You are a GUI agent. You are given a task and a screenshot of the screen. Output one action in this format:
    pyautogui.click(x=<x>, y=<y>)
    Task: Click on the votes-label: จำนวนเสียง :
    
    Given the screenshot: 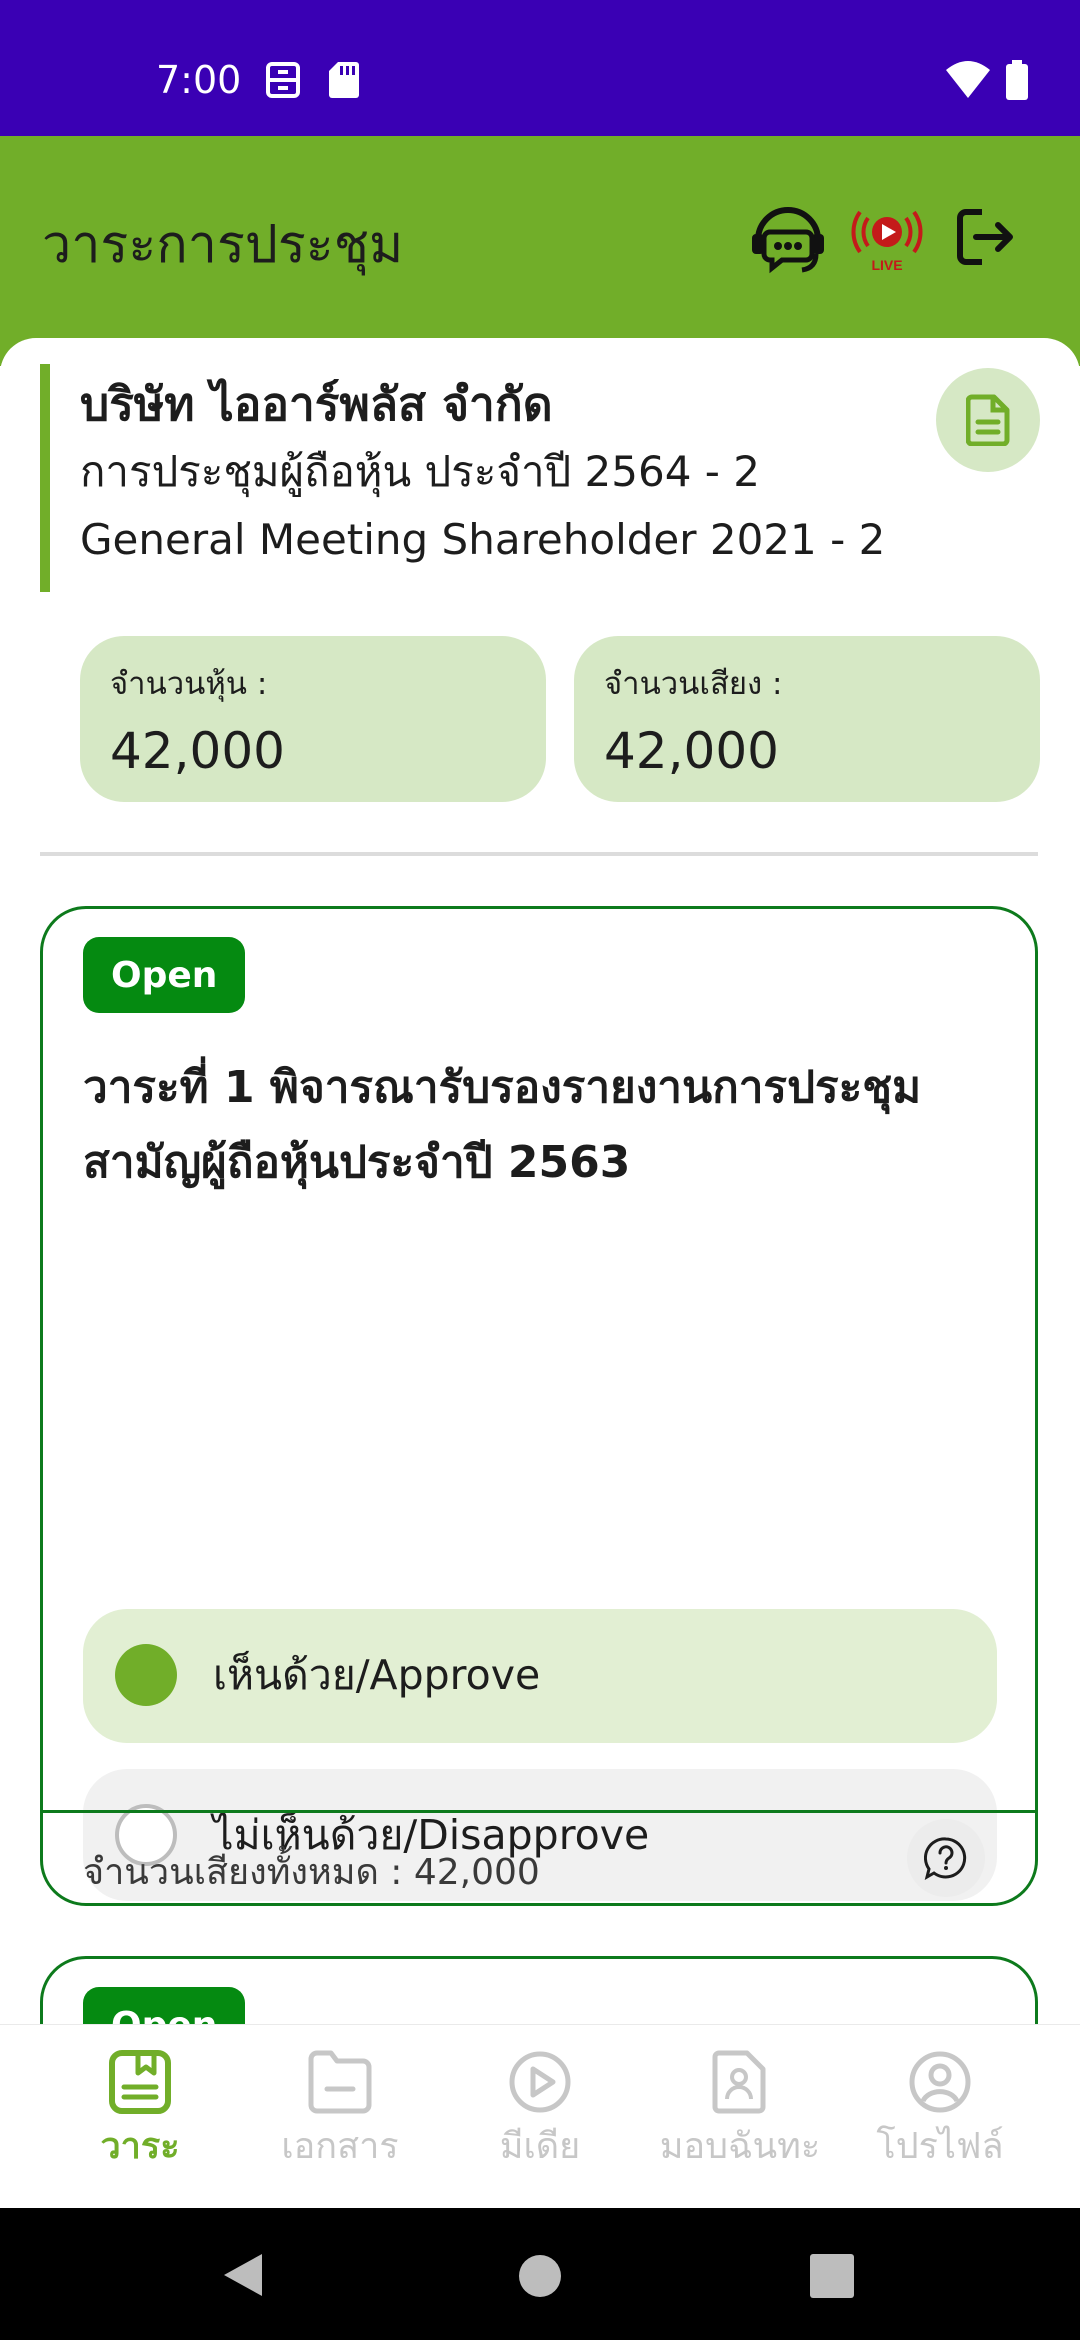 What is the action you would take?
    pyautogui.click(x=693, y=684)
    